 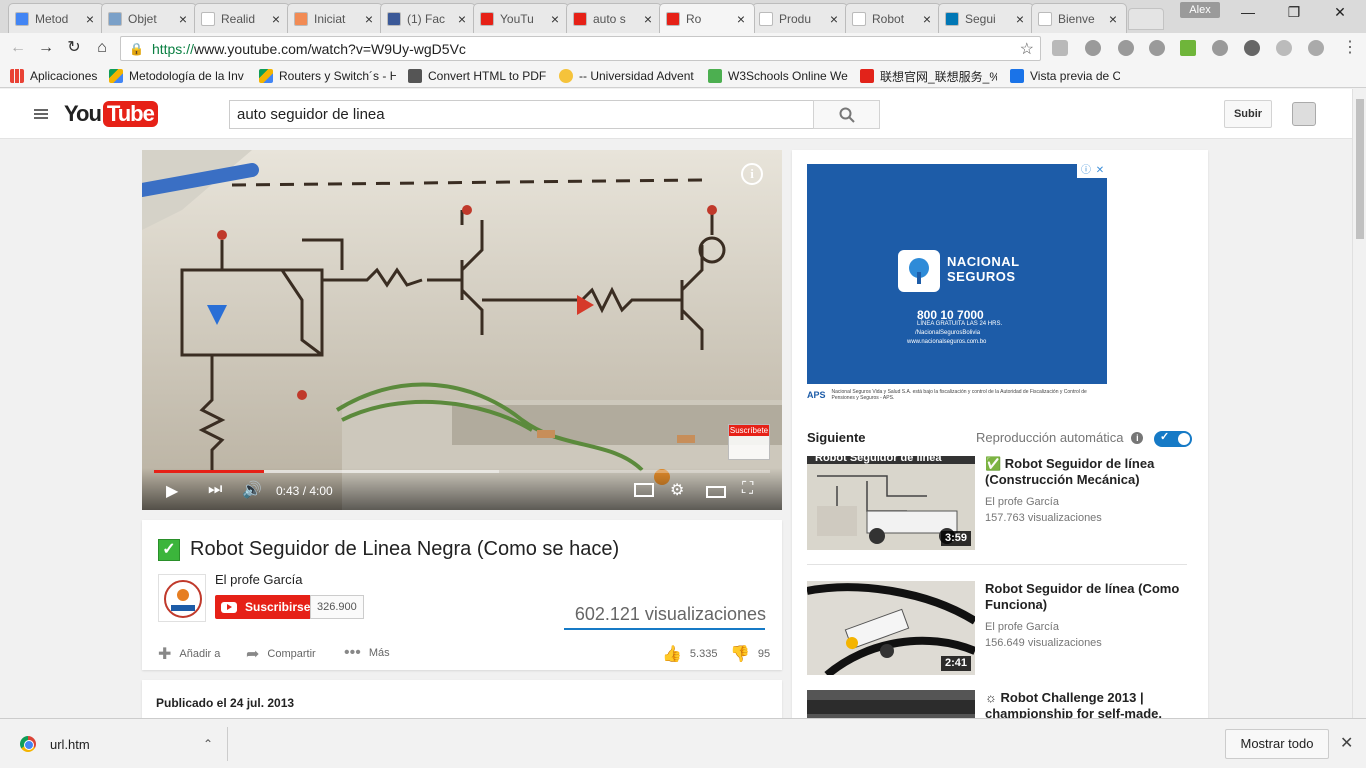 What do you see at coordinates (750, 654) in the screenshot?
I see `dislike-button: 👎 95` at bounding box center [750, 654].